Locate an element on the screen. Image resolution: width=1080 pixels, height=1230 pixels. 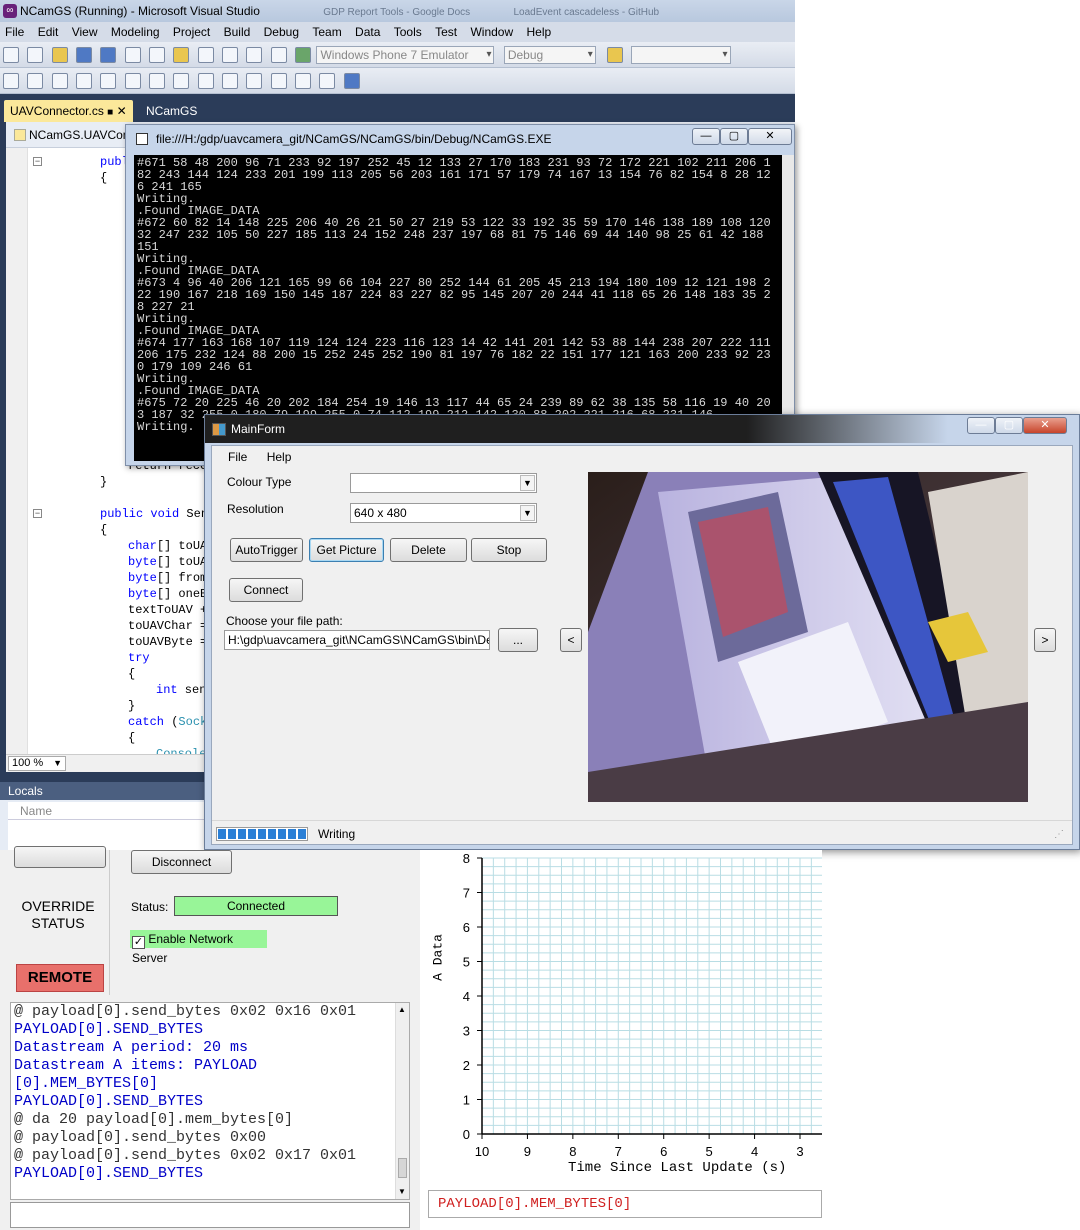
resolution-combo: 640 x 480 ▼ is located at coordinates (443, 513).